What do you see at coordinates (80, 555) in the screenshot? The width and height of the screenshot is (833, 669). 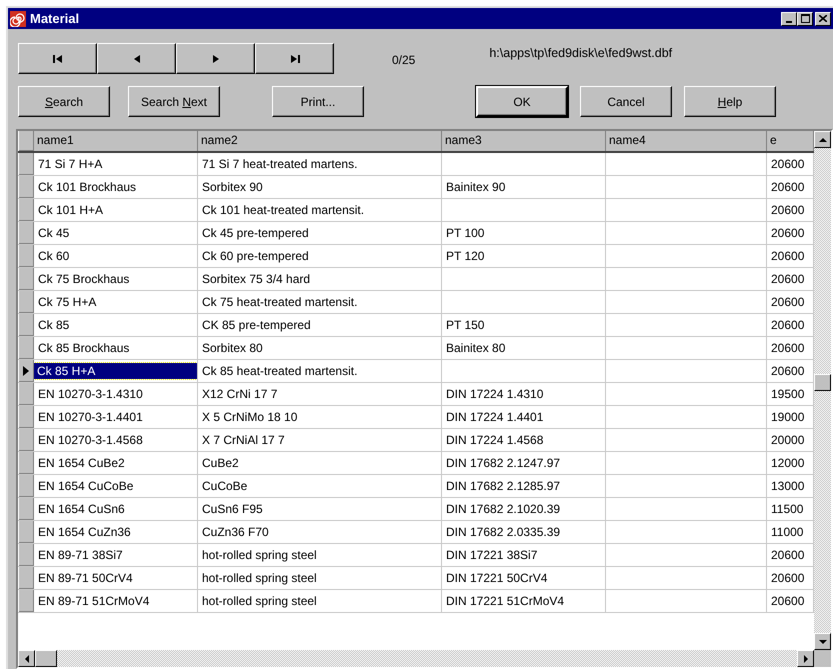 I see `table-cell: EN 89-71 38Si7` at bounding box center [80, 555].